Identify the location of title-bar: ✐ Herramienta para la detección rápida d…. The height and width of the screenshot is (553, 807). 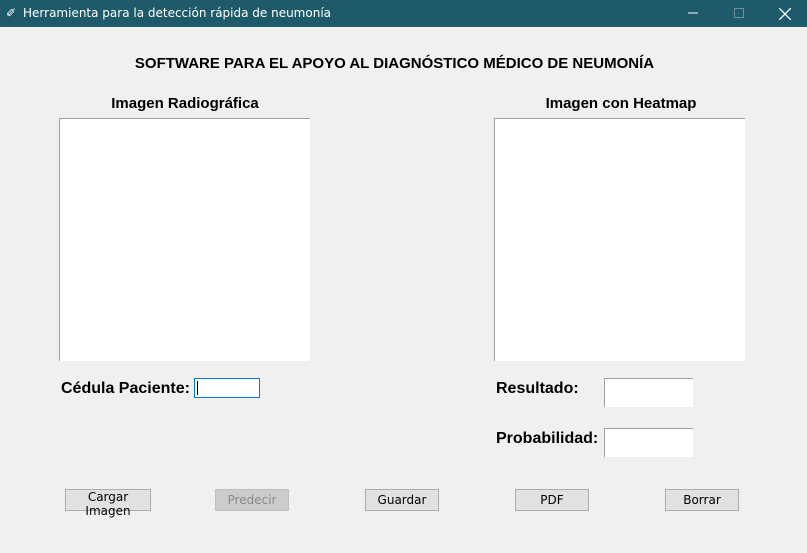
(403, 13).